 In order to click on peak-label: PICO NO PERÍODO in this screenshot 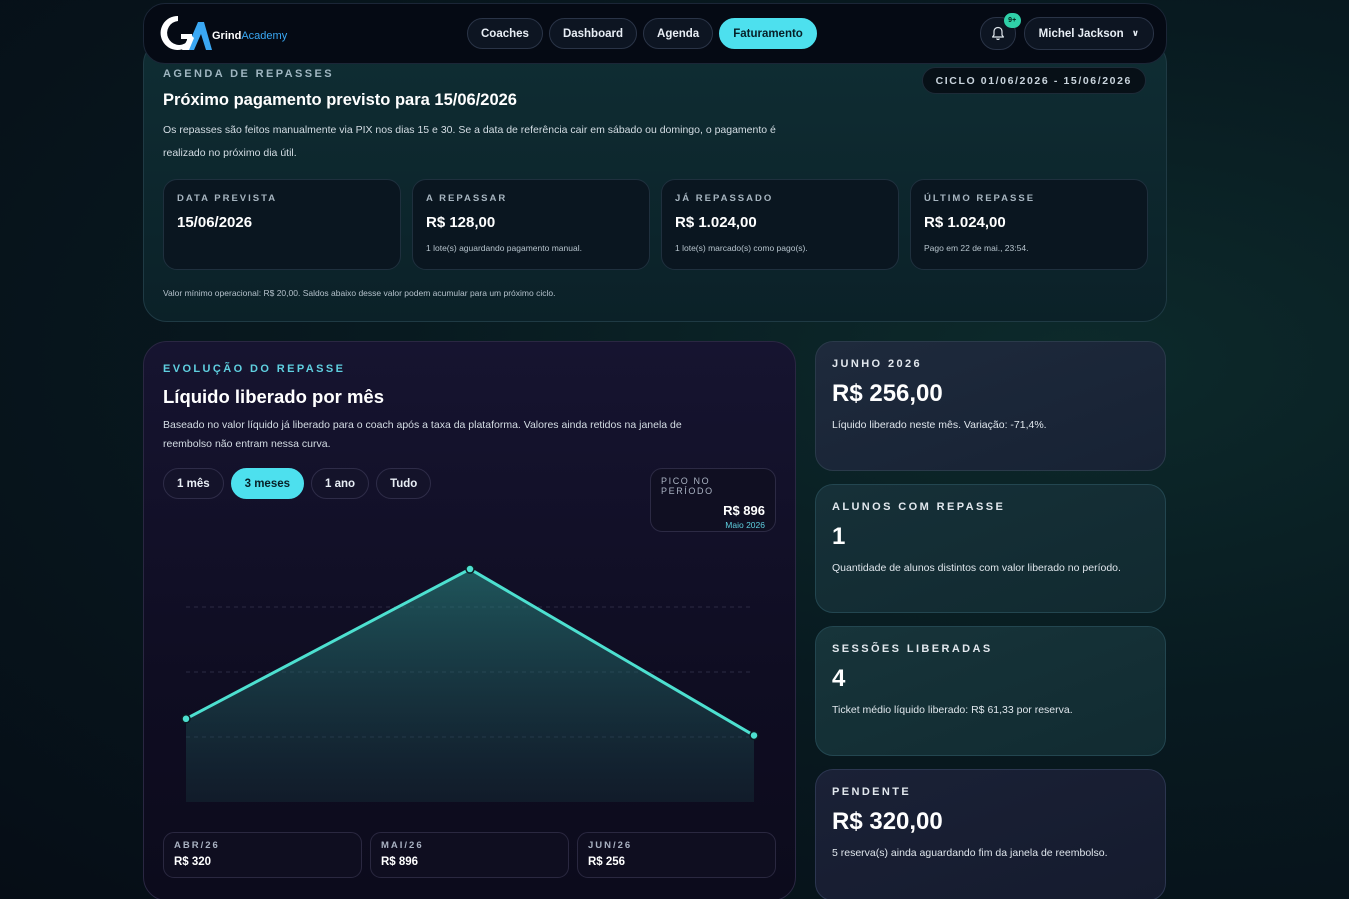, I will do `click(687, 486)`.